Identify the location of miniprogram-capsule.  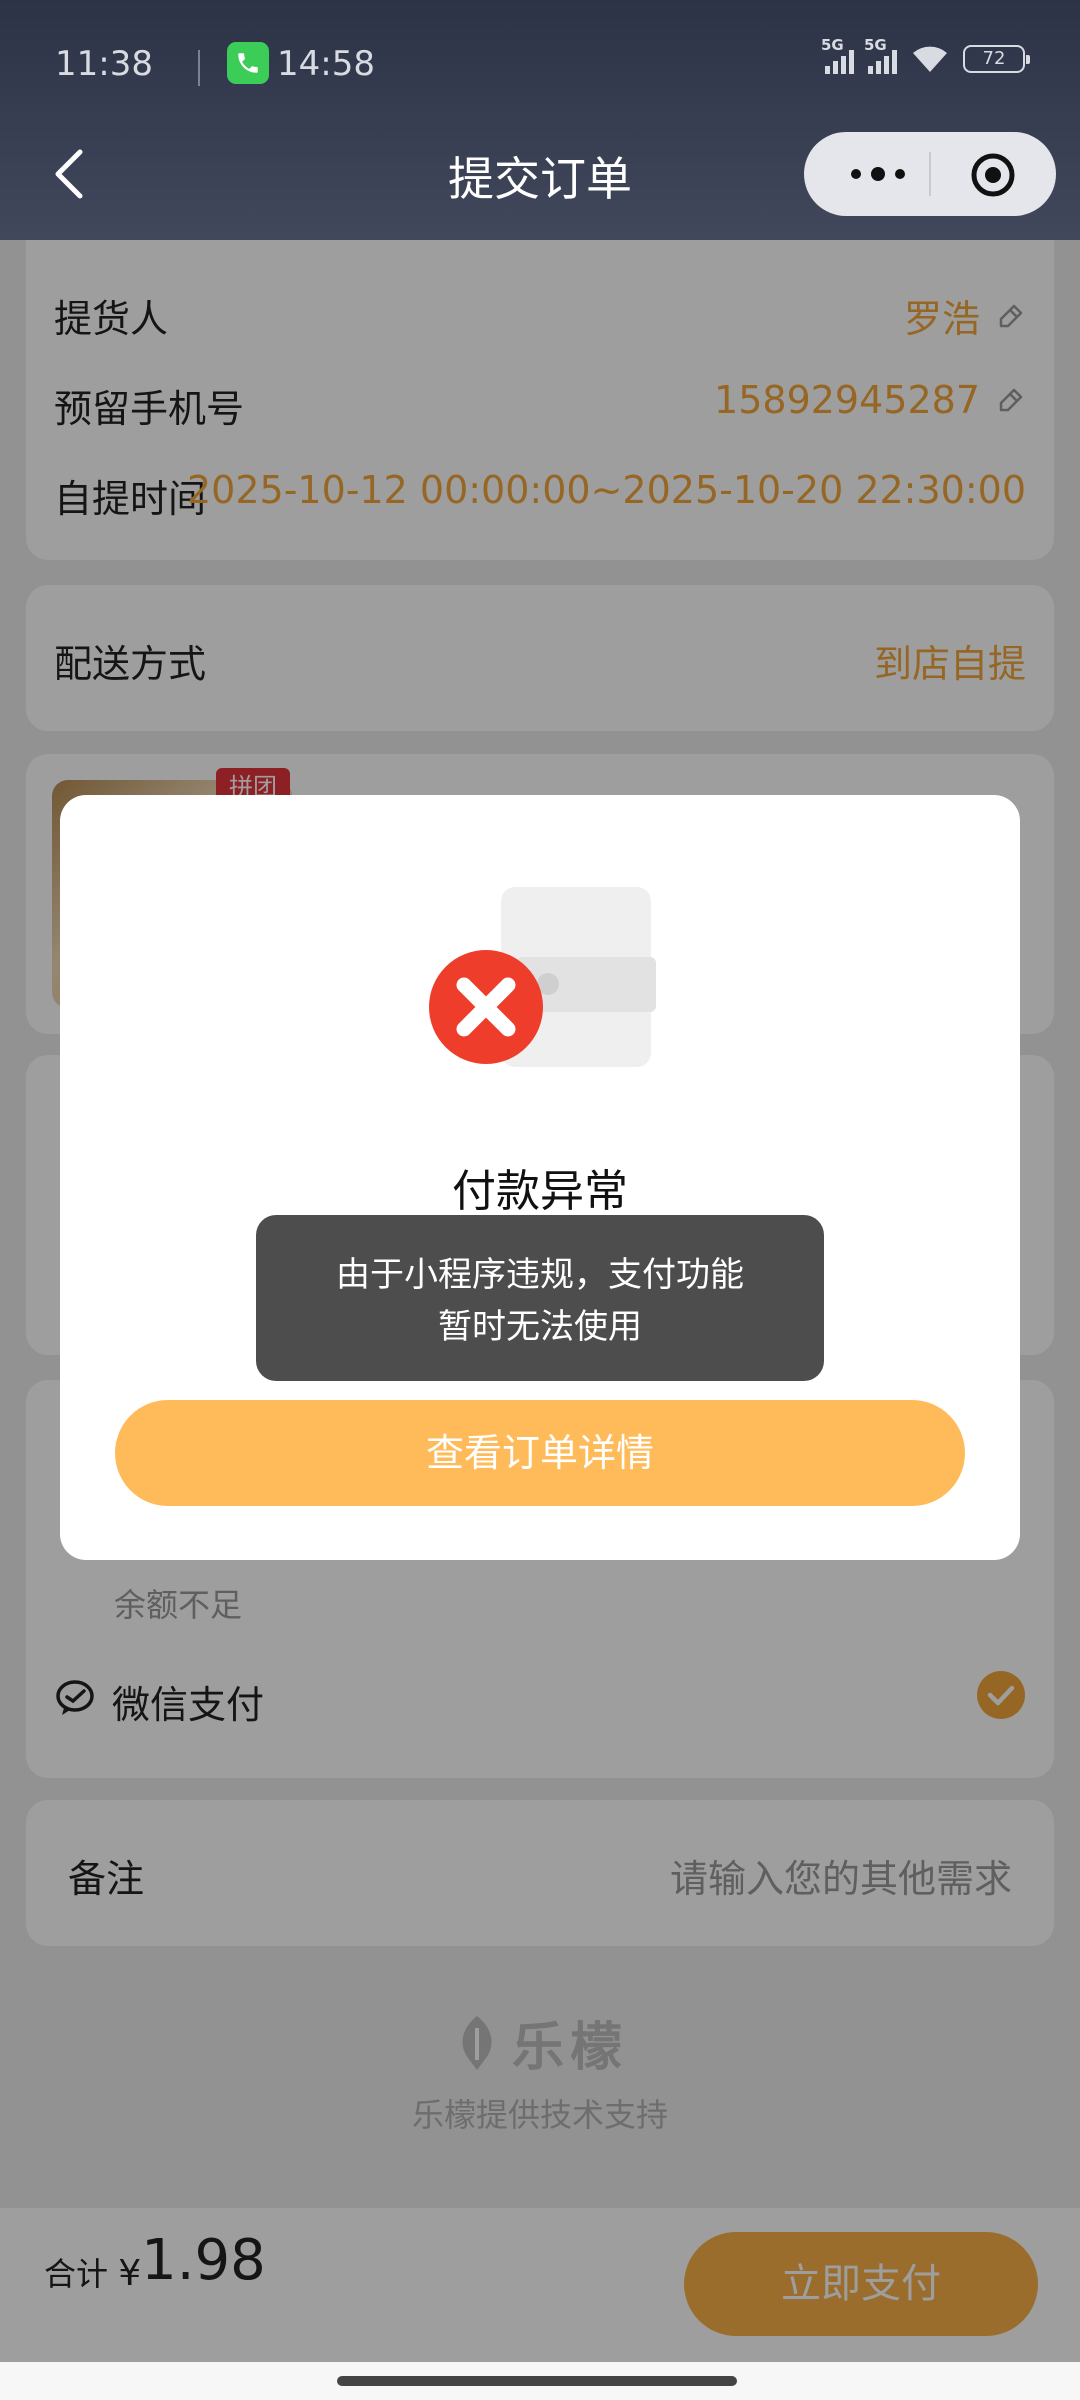
(930, 174).